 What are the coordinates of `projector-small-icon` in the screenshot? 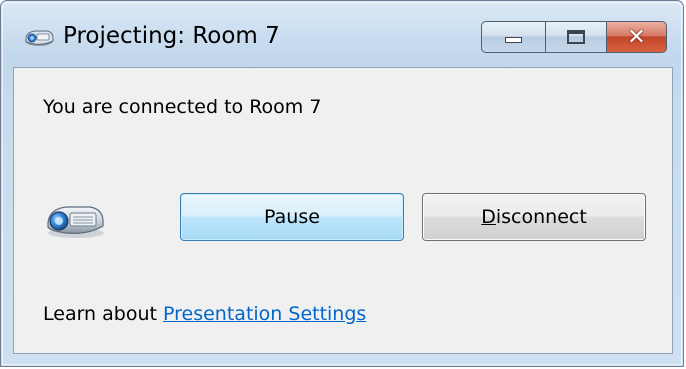 It's located at (39, 38).